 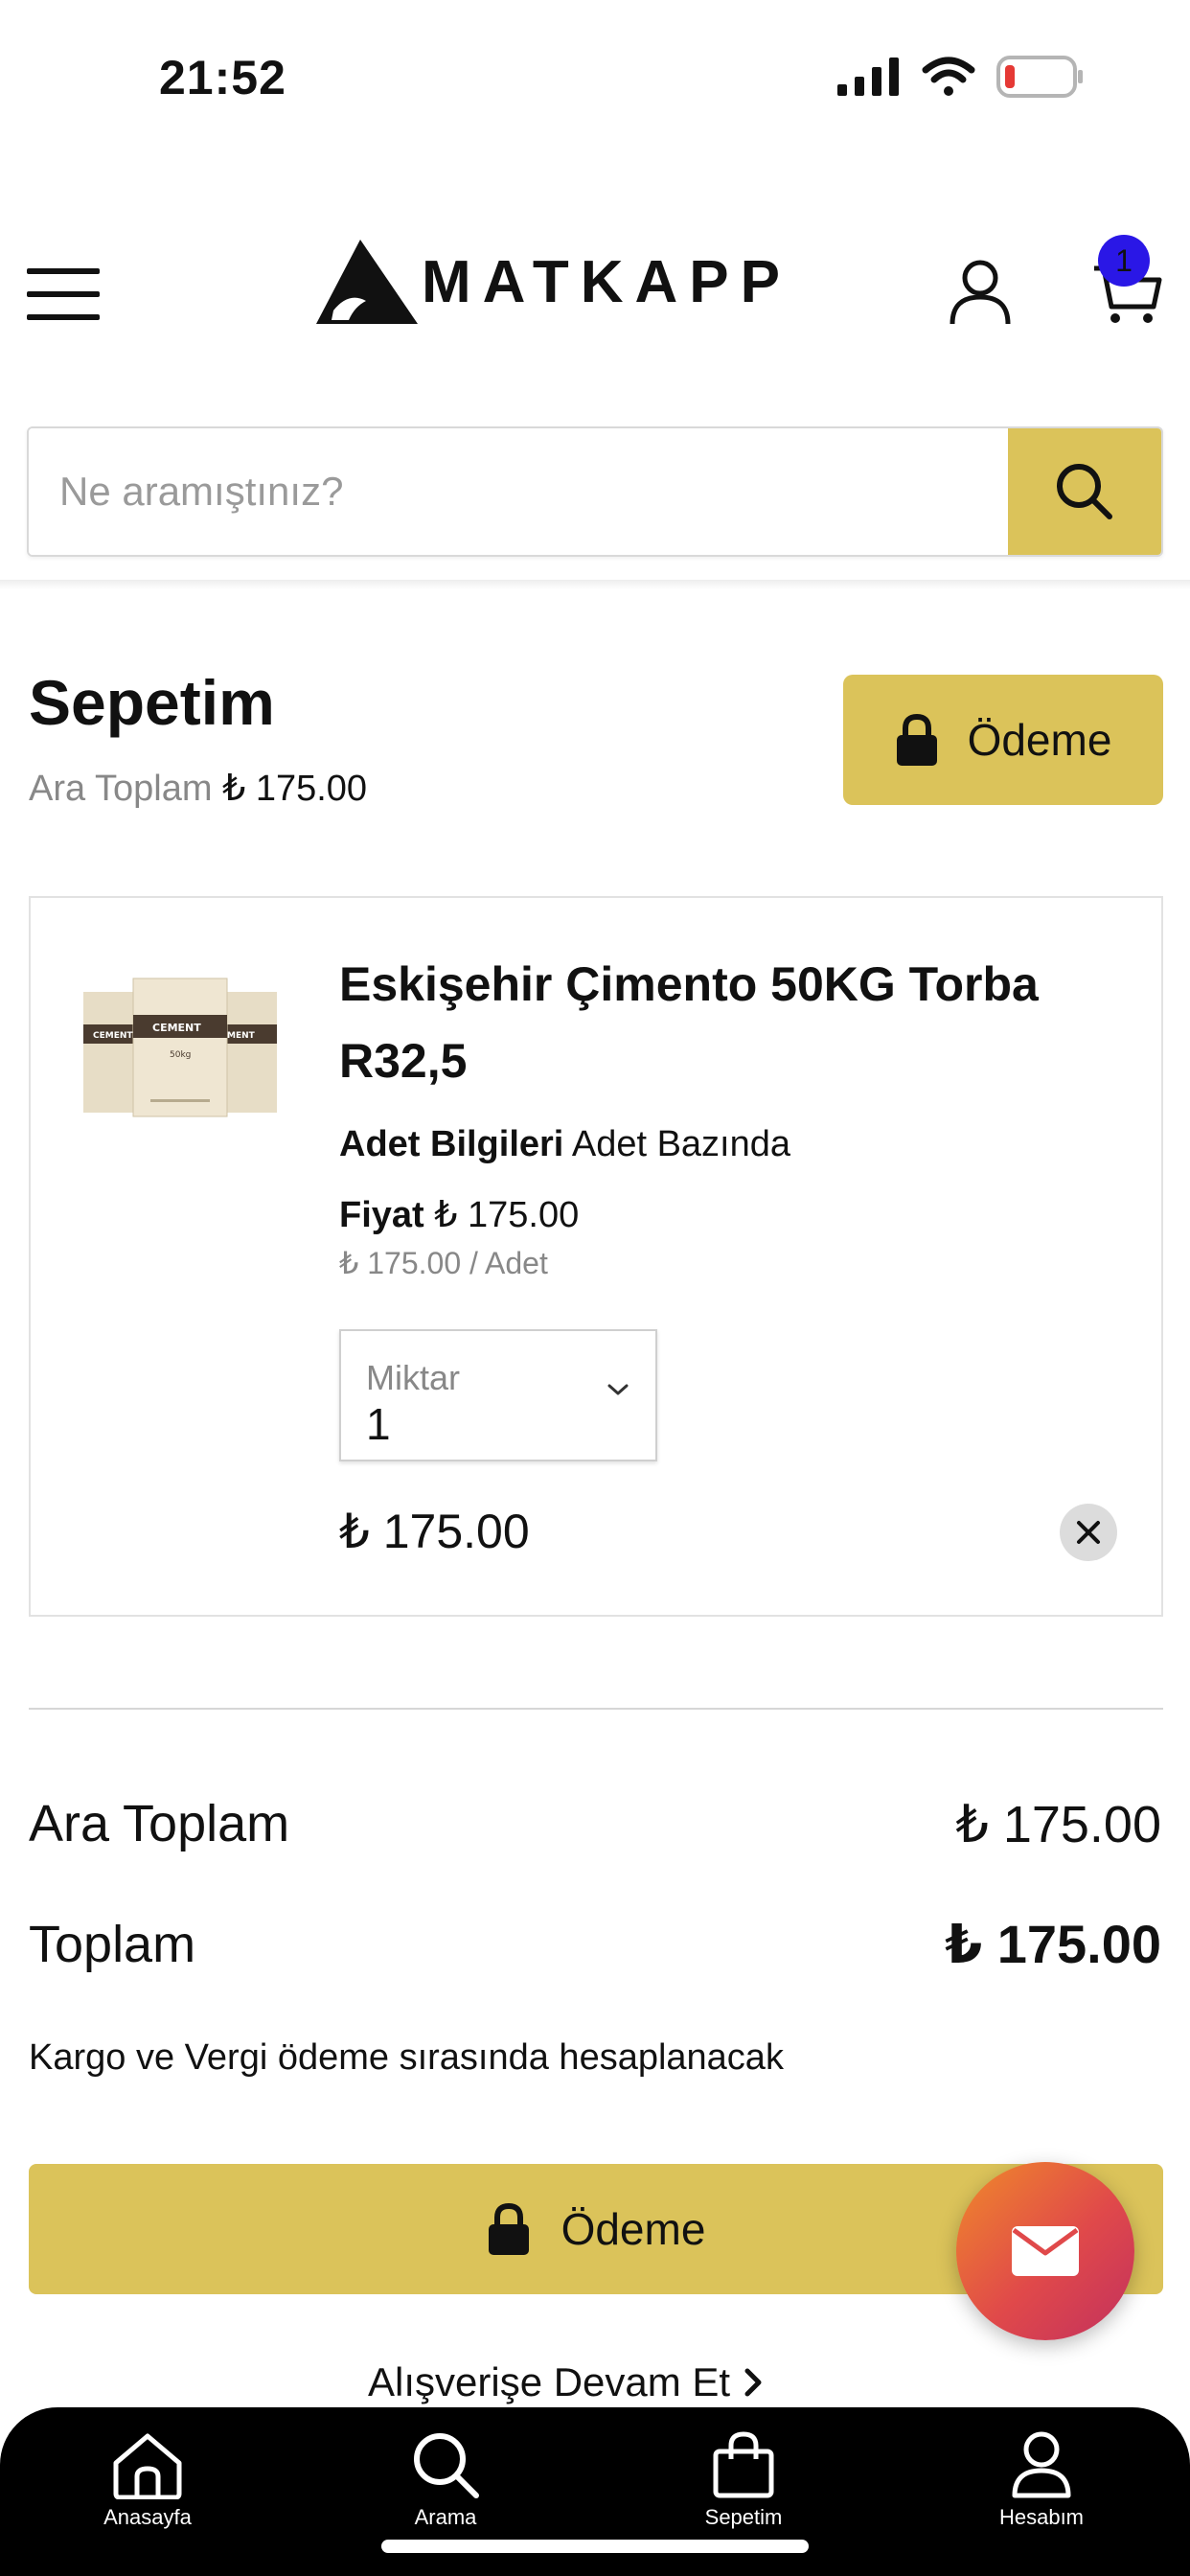 What do you see at coordinates (148, 2466) in the screenshot?
I see `home-icon` at bounding box center [148, 2466].